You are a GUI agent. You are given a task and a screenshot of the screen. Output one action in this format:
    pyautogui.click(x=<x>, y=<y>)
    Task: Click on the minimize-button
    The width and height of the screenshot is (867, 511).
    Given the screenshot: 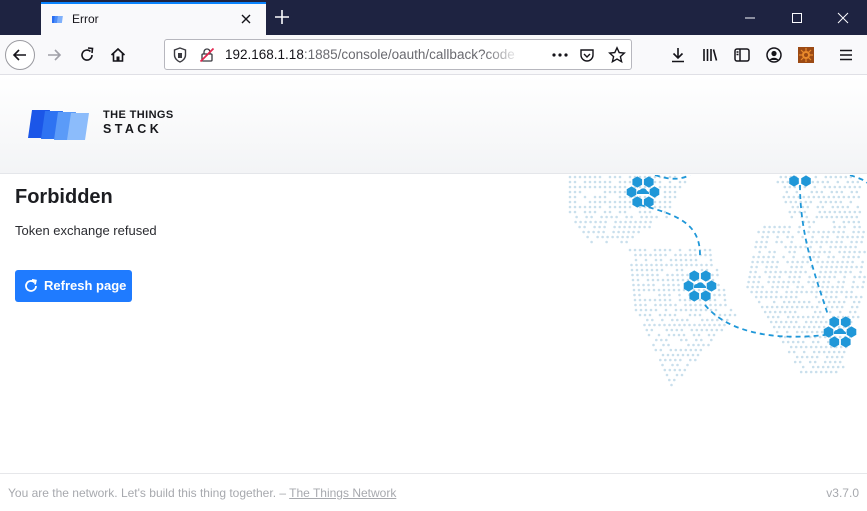 What is the action you would take?
    pyautogui.click(x=750, y=17)
    